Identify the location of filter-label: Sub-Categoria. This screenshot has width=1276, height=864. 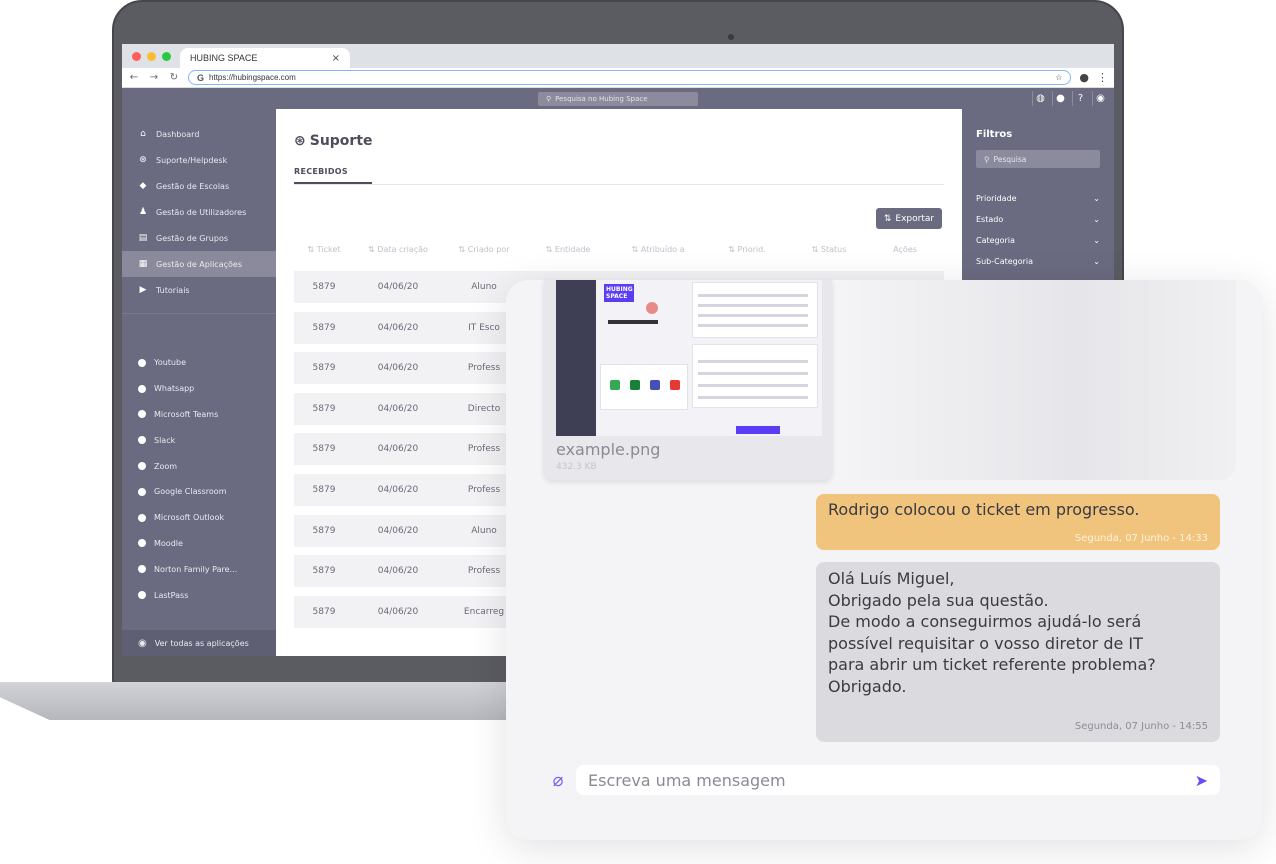
(1005, 261).